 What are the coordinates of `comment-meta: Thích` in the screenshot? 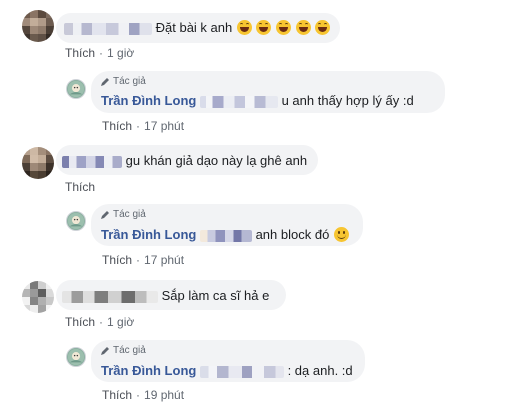 It's located at (80, 187).